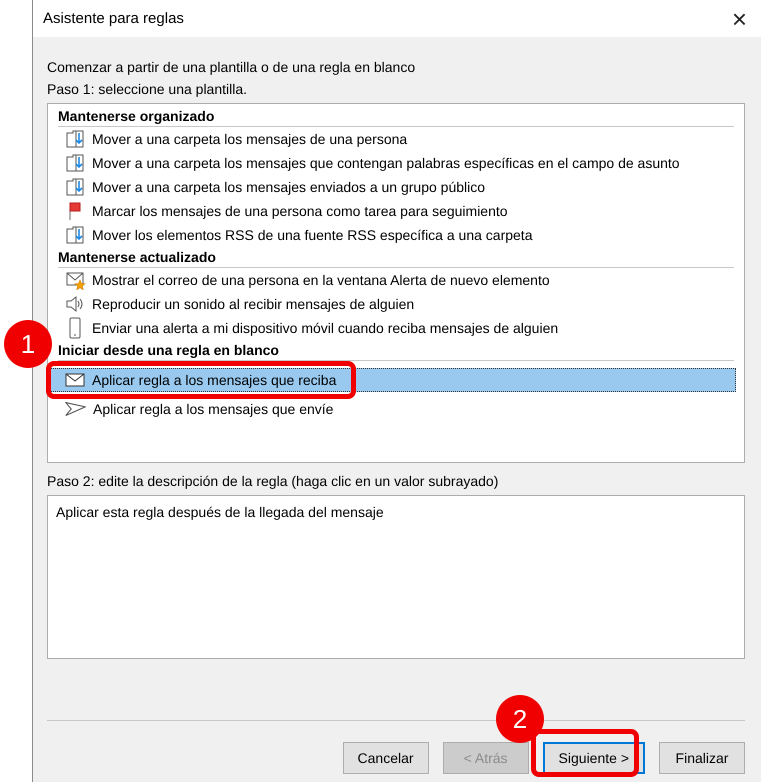  Describe the element at coordinates (396, 116) in the screenshot. I see `group-heading: Mantenerse organizado` at that location.